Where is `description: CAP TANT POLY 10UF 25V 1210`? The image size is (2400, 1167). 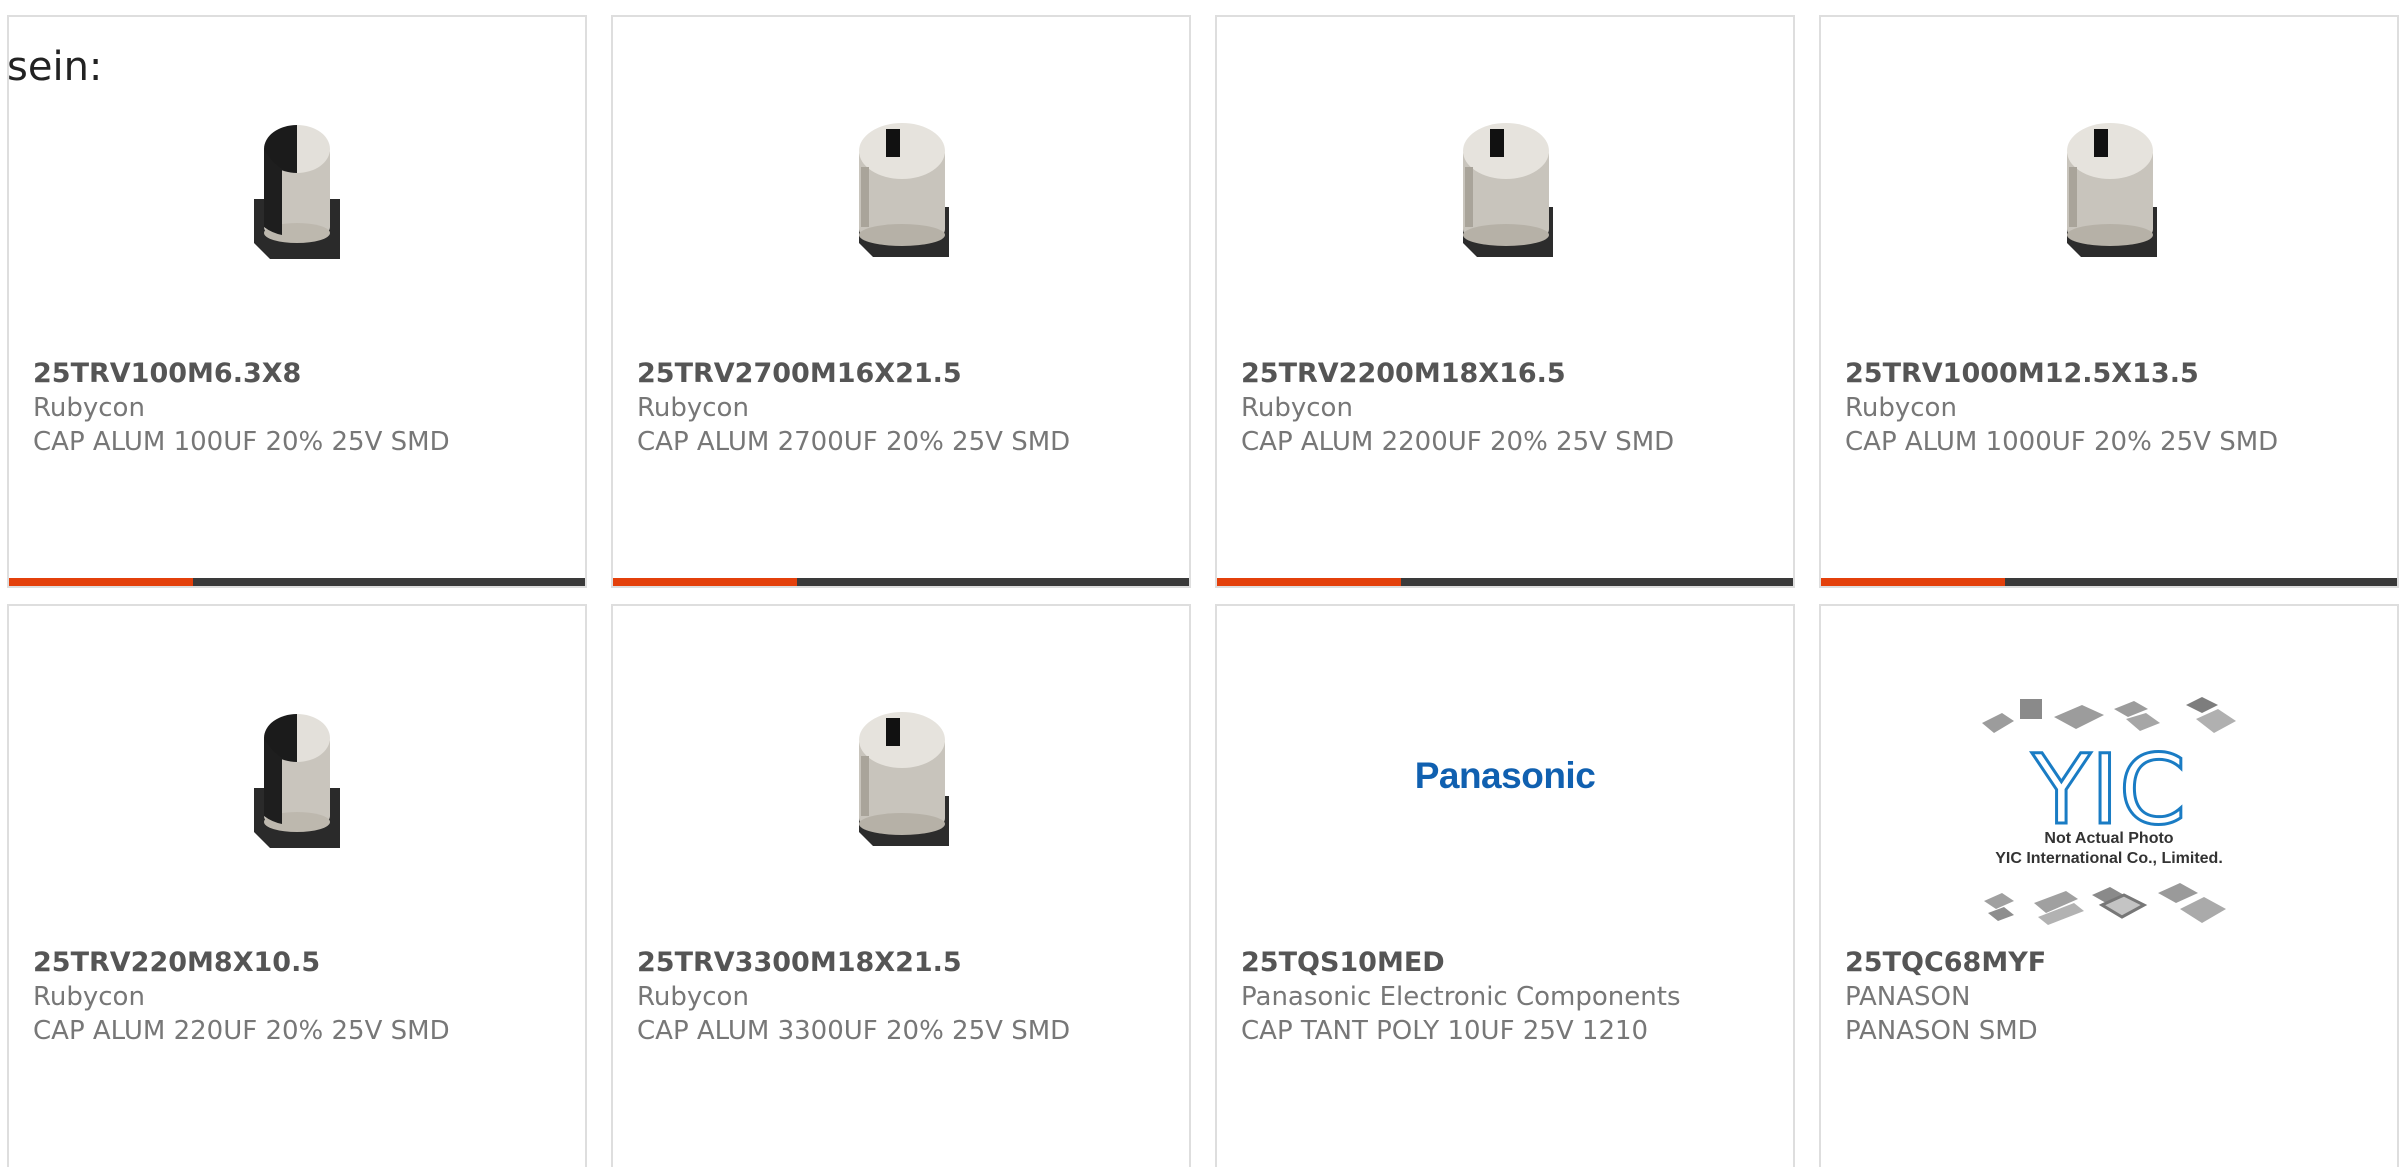
description: CAP TANT POLY 10UF 25V 1210 is located at coordinates (1445, 1031).